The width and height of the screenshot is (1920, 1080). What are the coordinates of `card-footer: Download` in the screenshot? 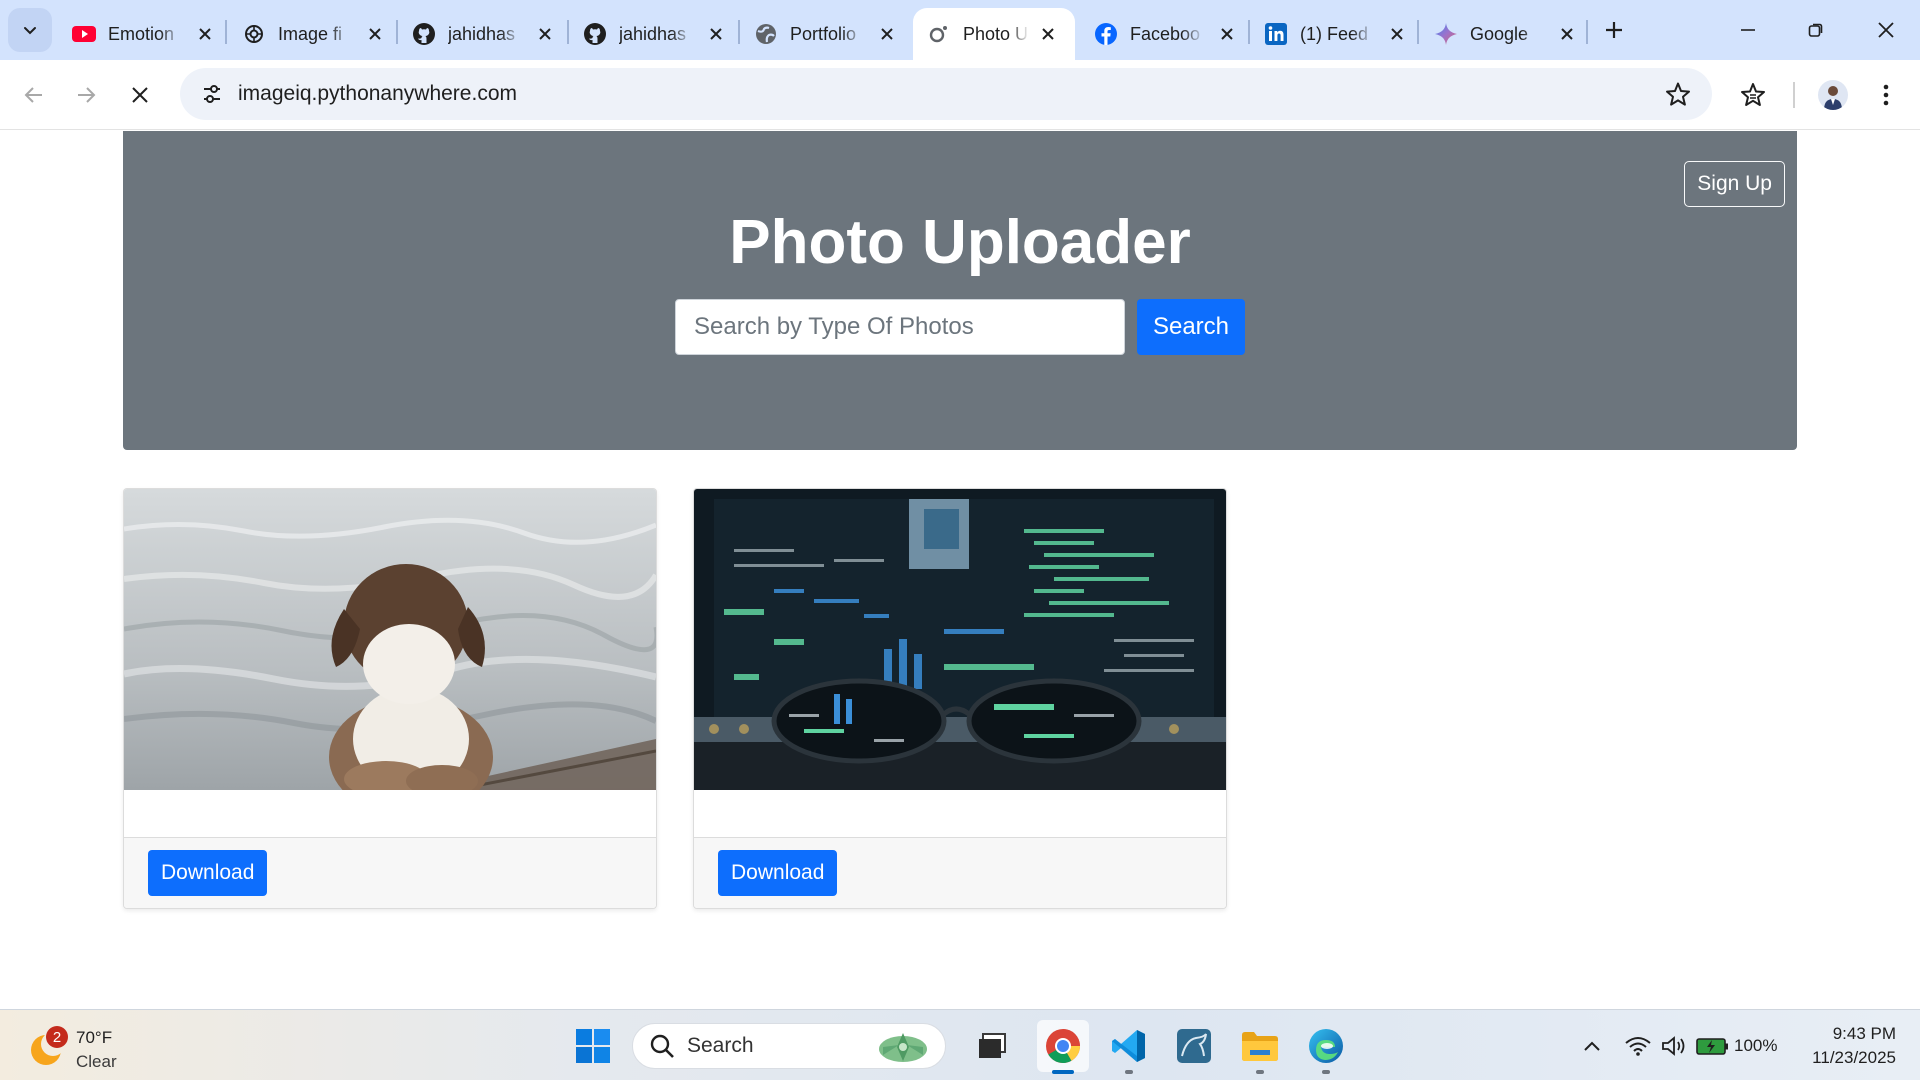 It's located at (960, 873).